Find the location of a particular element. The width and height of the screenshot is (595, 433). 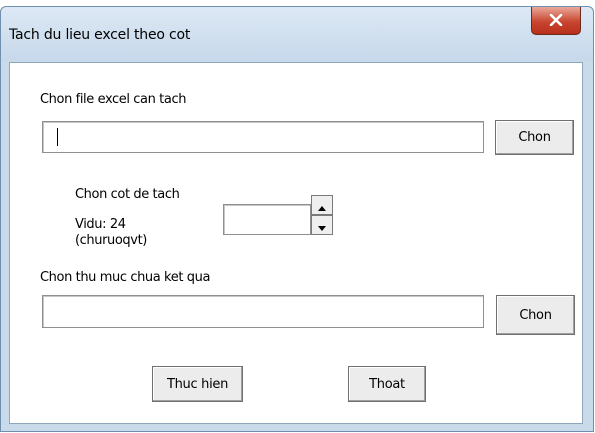

column-spinner is located at coordinates (322, 215).